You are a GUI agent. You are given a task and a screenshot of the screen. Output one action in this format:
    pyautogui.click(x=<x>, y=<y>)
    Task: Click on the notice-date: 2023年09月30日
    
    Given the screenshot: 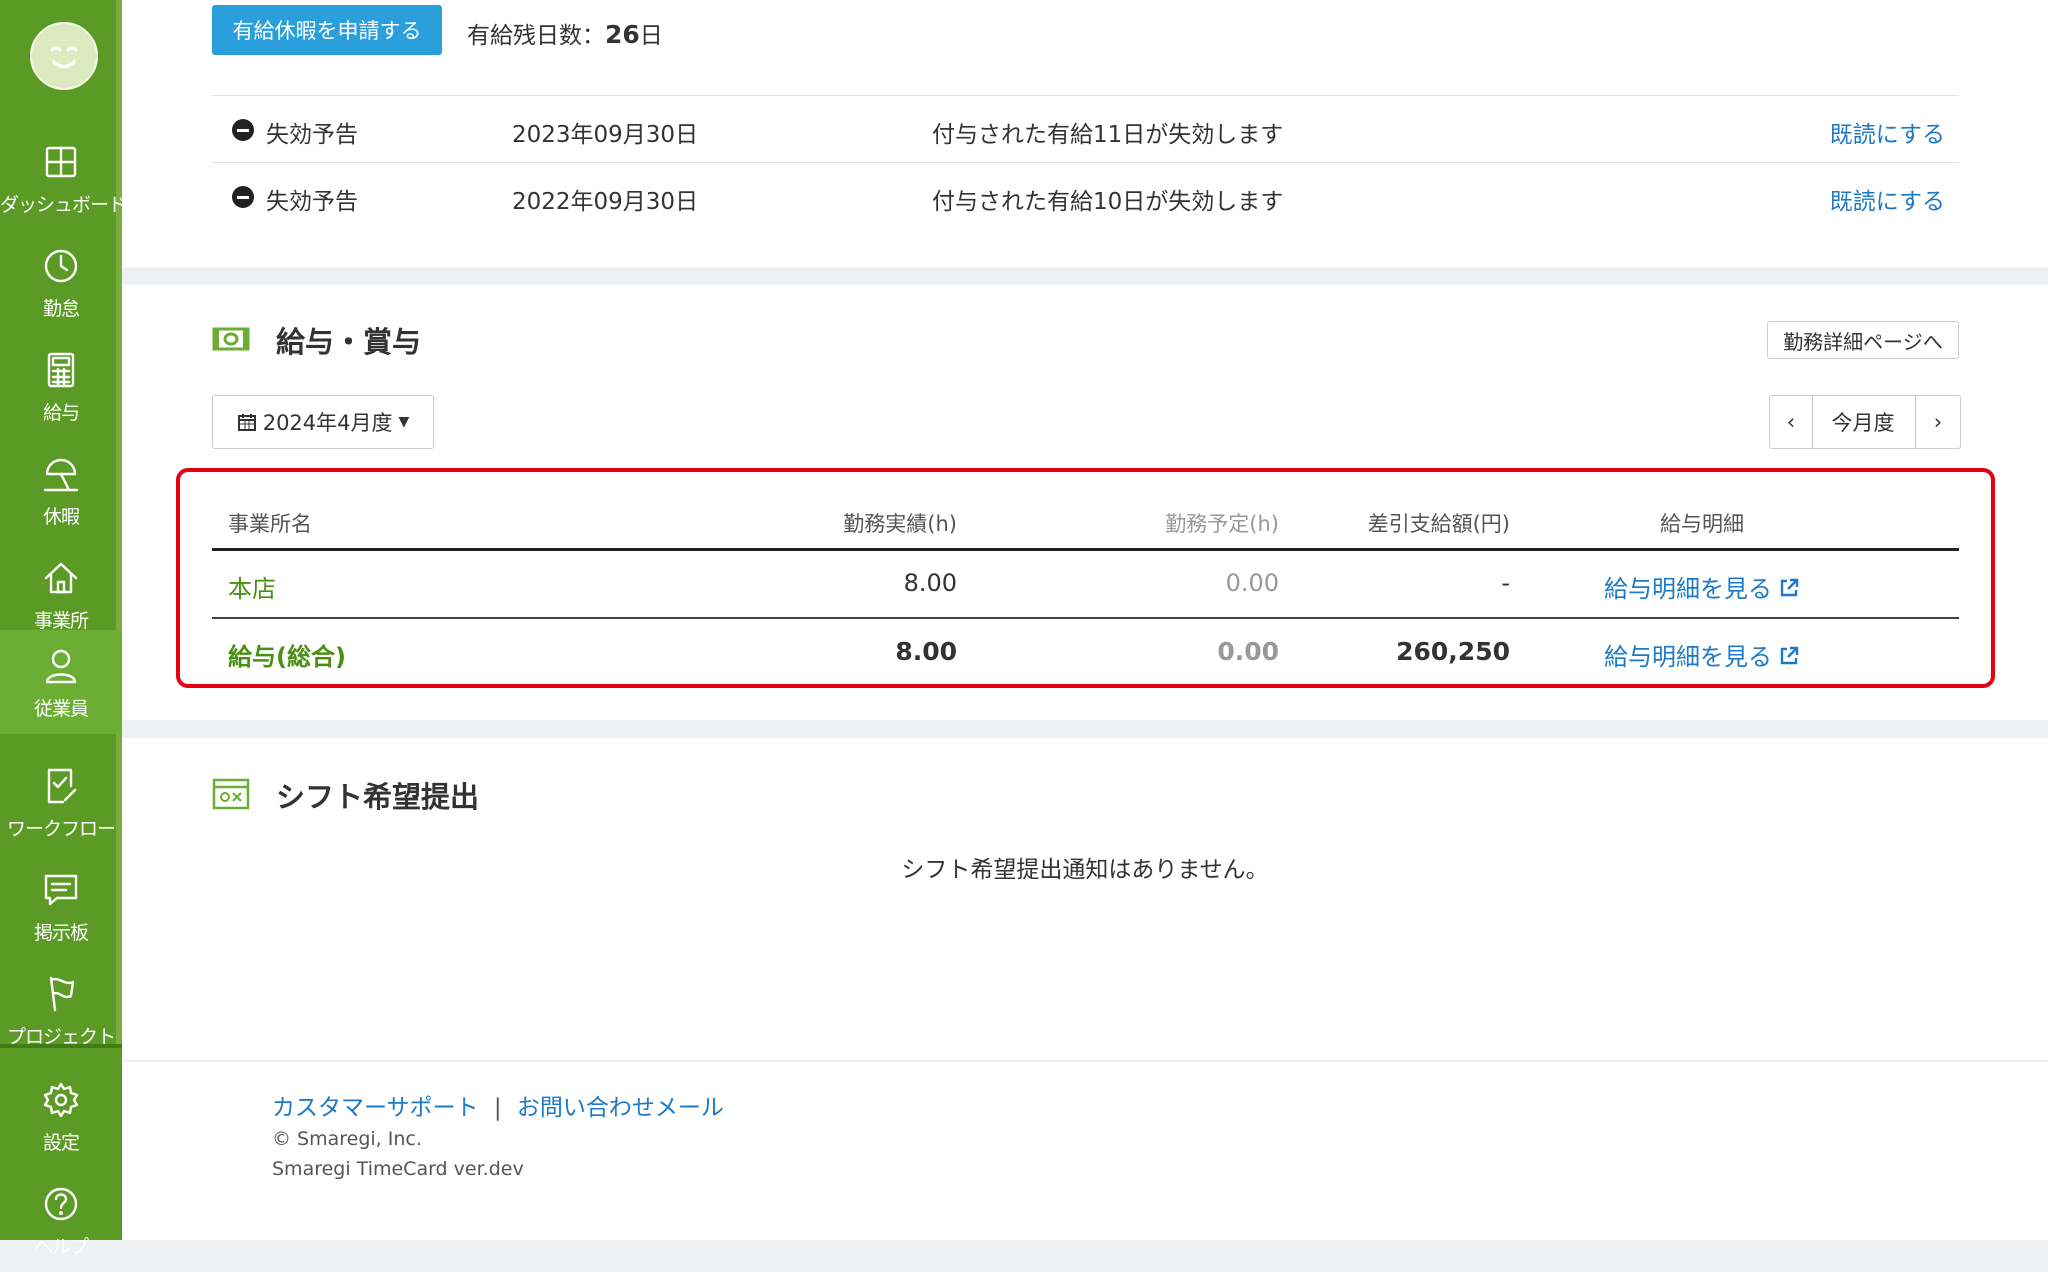 What is the action you would take?
    pyautogui.click(x=605, y=135)
    